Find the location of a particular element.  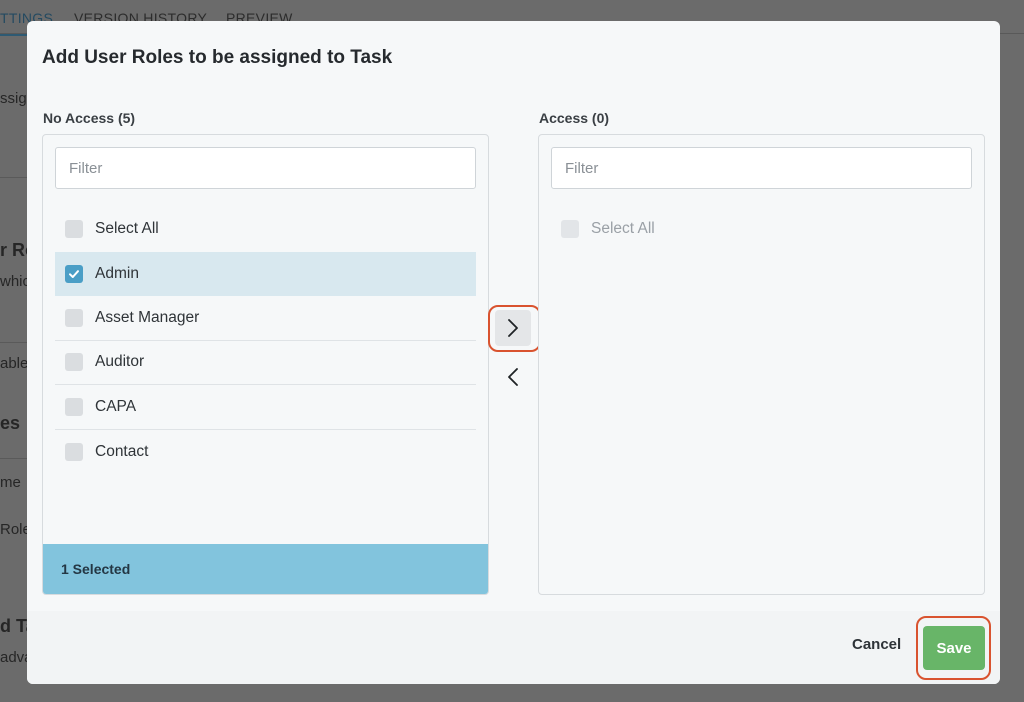

move-left-button is located at coordinates (513, 377).